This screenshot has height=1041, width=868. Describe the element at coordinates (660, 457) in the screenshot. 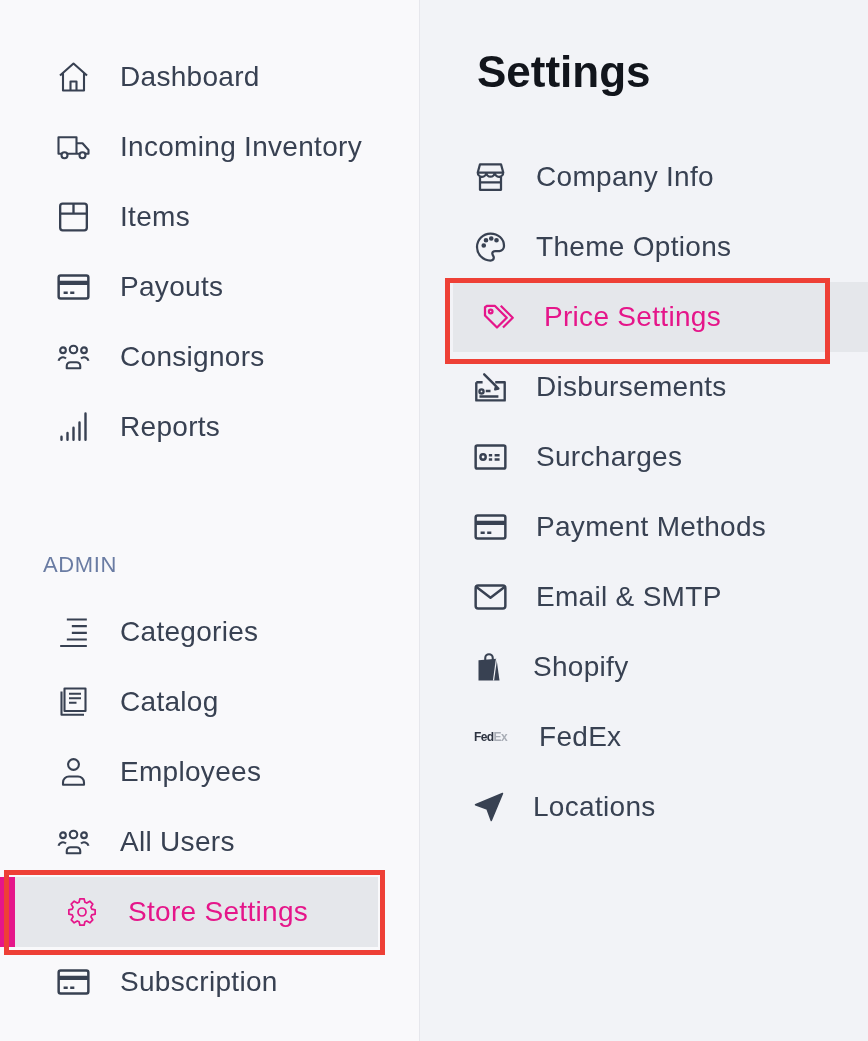

I see `settings-menu-item: Surcharges` at that location.